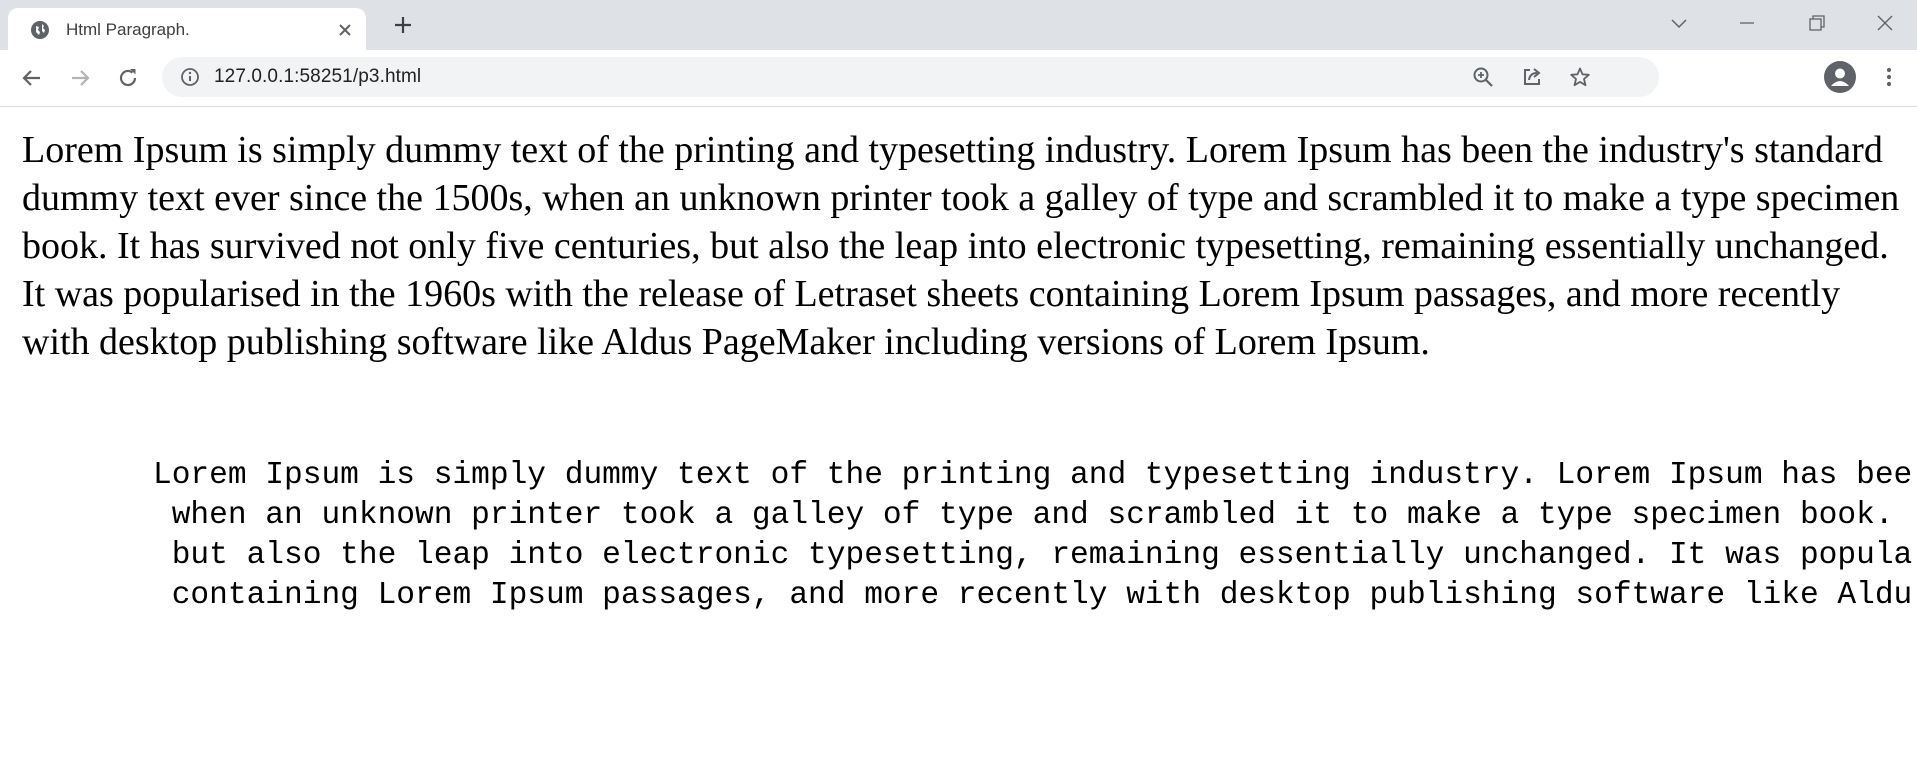  What do you see at coordinates (1580, 77) in the screenshot?
I see `star-icon` at bounding box center [1580, 77].